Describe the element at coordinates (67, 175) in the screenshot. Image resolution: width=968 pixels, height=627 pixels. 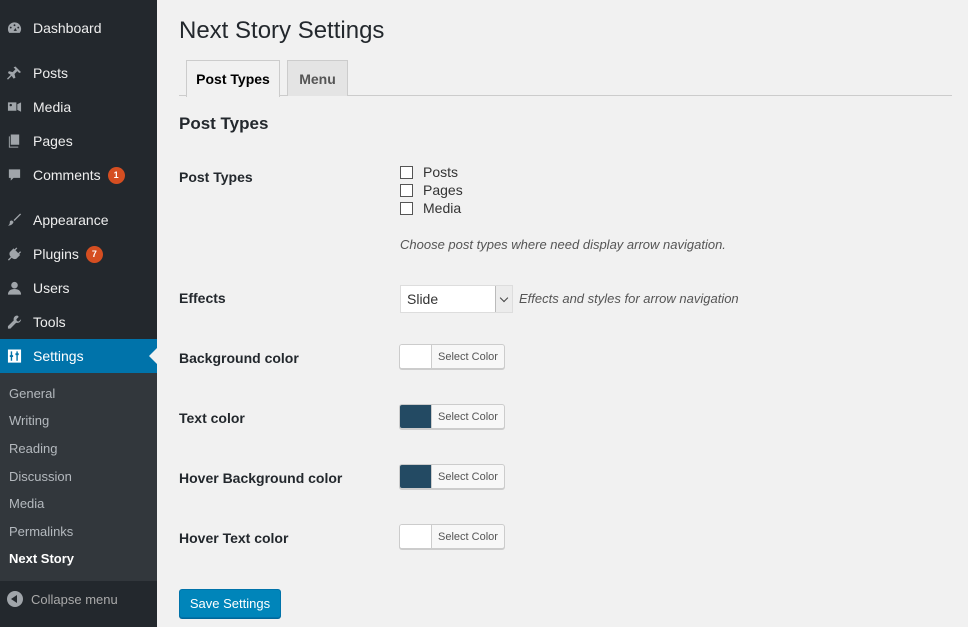
I see `menu-label: Comments` at that location.